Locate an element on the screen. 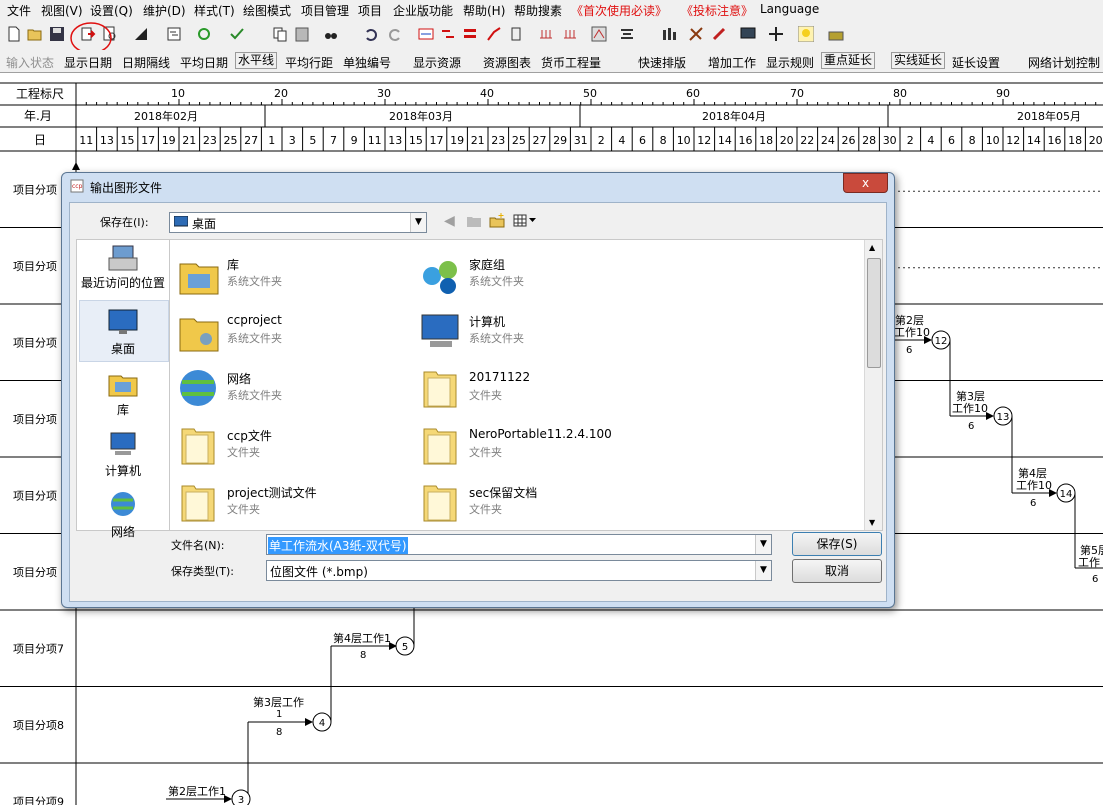 Image resolution: width=1103 pixels, height=805 pixels. gantt-icon is located at coordinates (470, 34).